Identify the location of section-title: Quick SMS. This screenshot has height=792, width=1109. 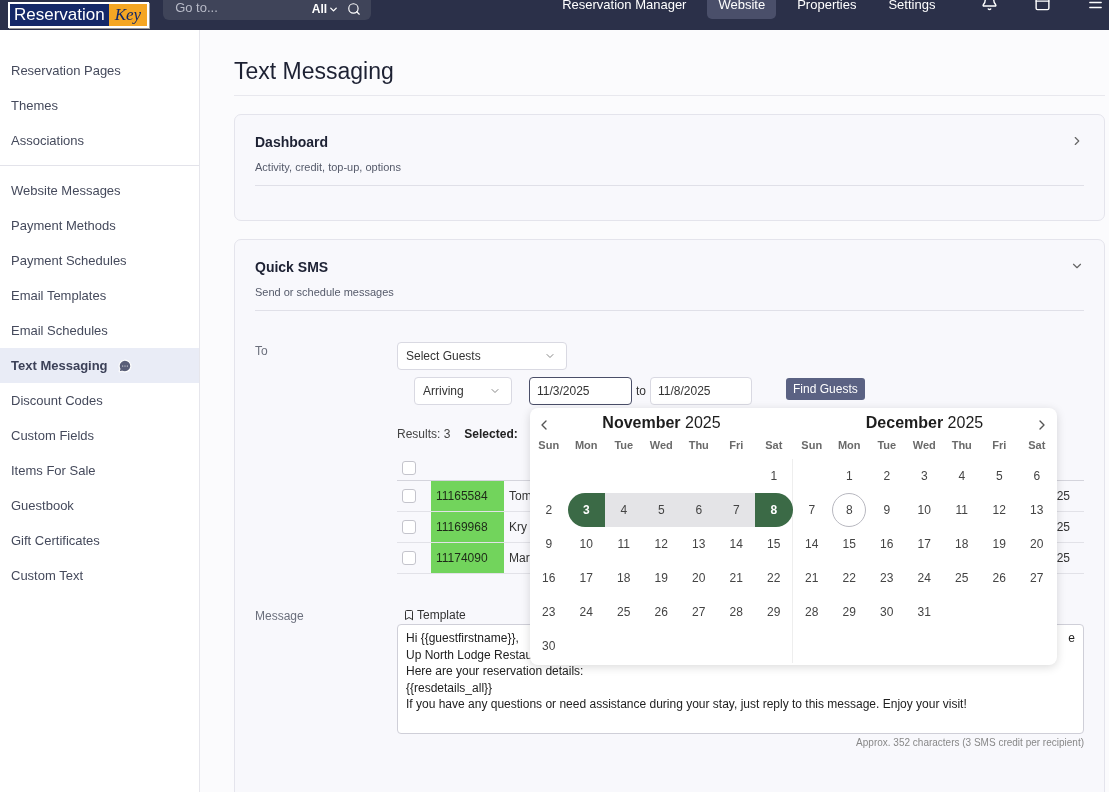
(292, 267).